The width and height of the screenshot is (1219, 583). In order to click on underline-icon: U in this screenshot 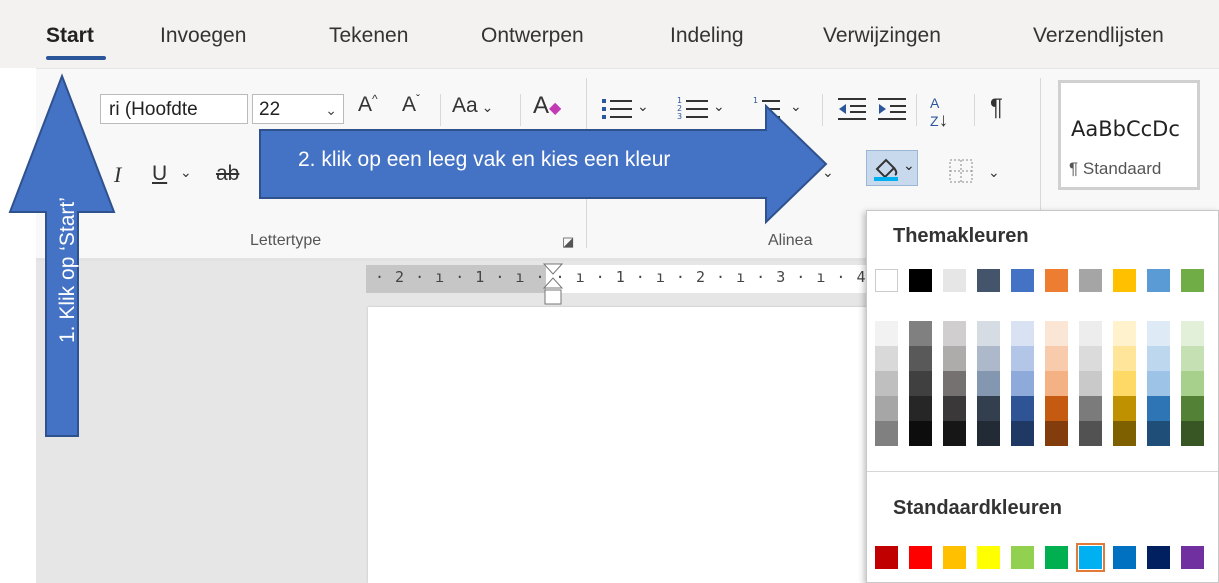, I will do `click(159, 174)`.